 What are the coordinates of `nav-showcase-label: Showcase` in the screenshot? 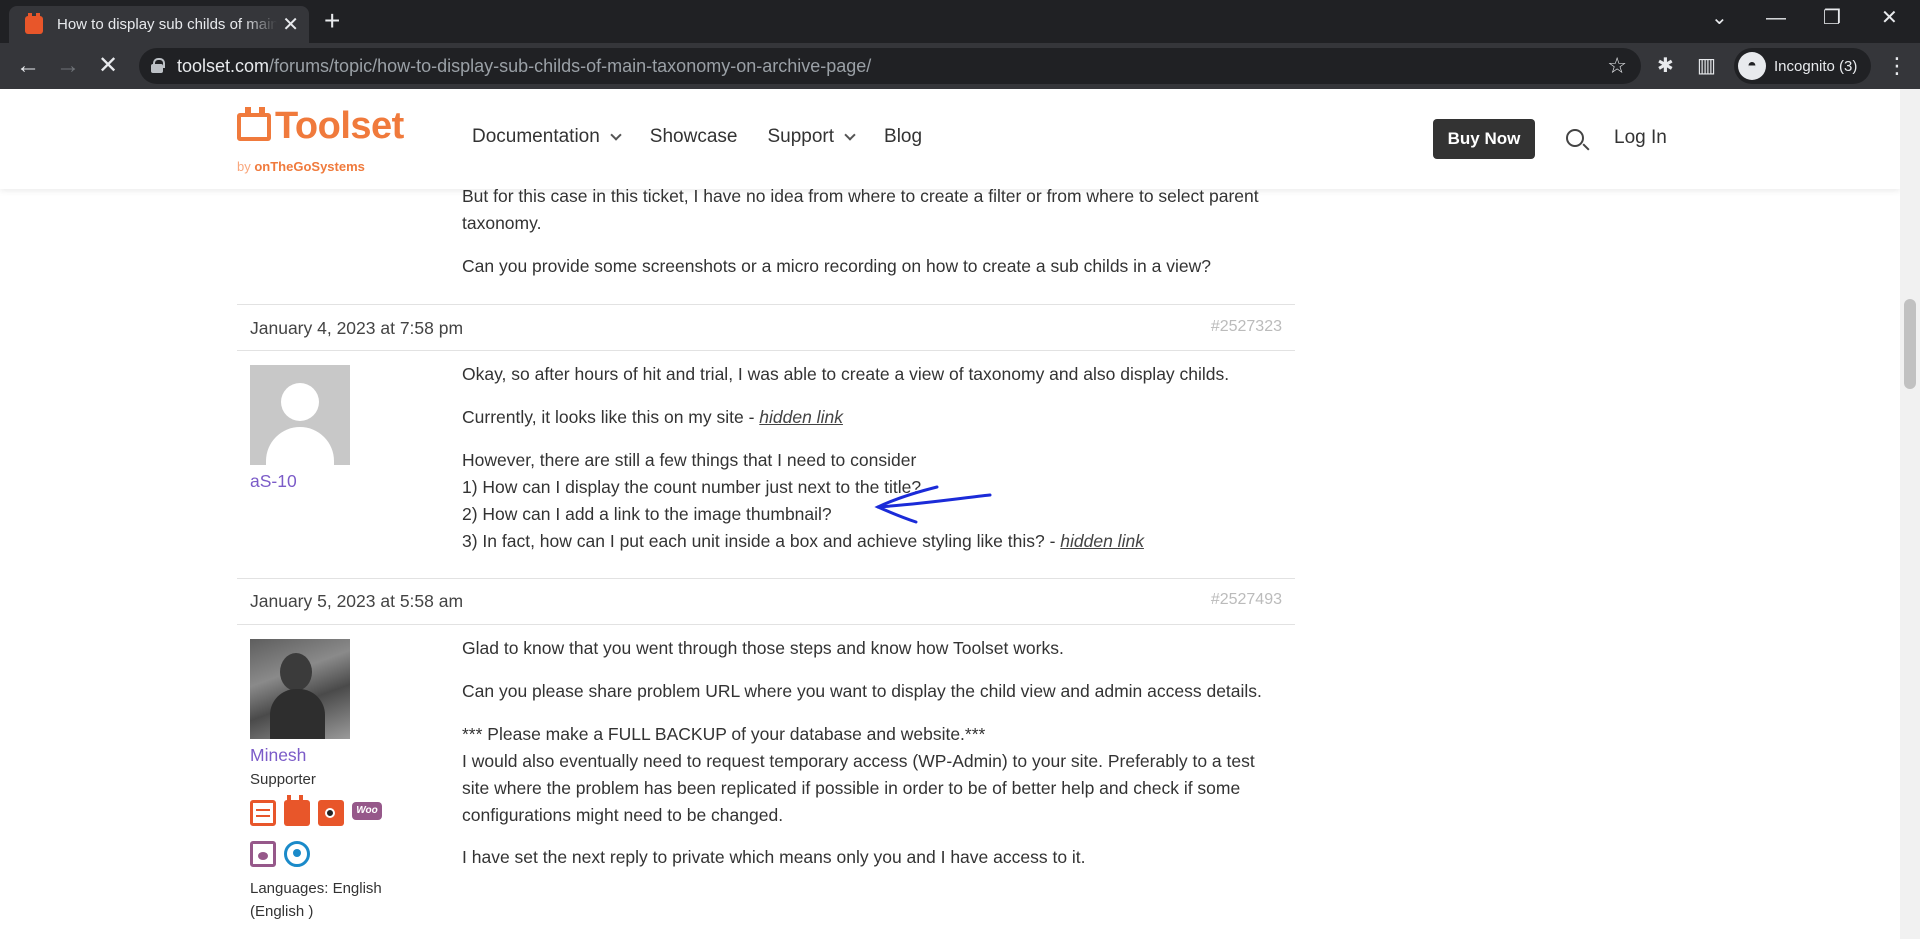 It's located at (693, 136).